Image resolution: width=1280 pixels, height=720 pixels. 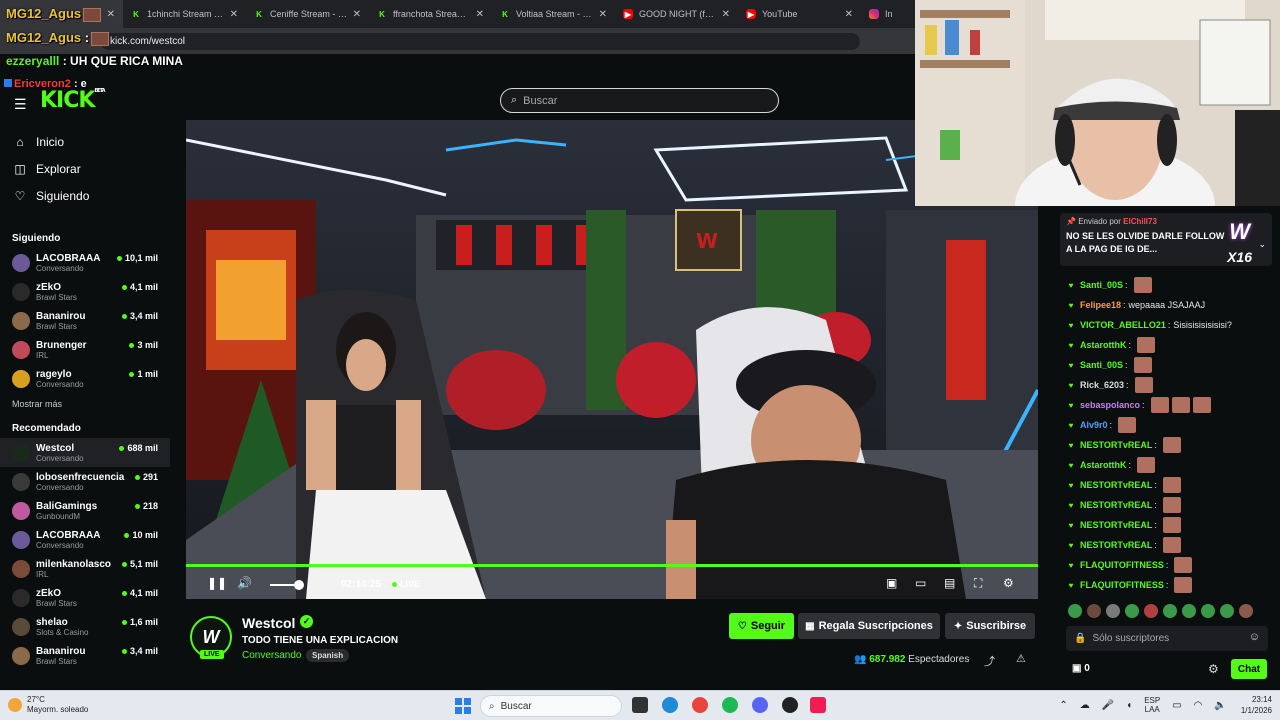 What do you see at coordinates (551, 706) in the screenshot?
I see `taskbar-search: ⌕ Buscar` at bounding box center [551, 706].